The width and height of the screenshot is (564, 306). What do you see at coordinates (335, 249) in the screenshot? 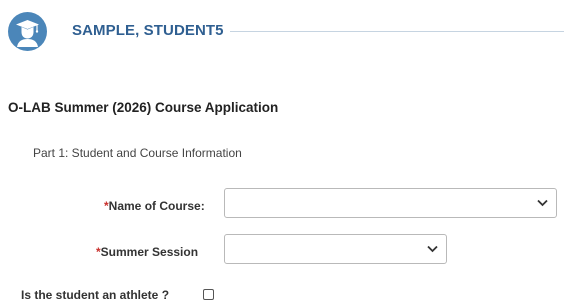
I see `session-select` at bounding box center [335, 249].